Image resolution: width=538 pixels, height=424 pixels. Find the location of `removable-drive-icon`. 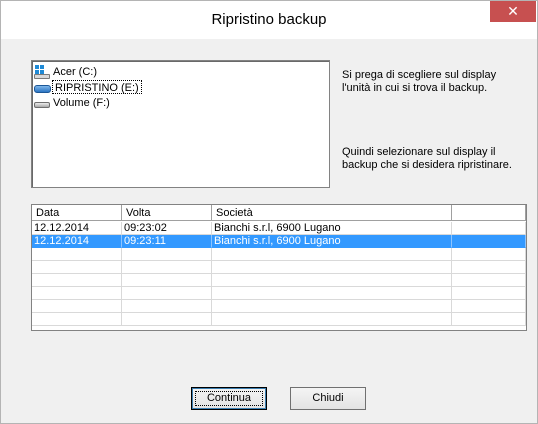

removable-drive-icon is located at coordinates (42, 87).